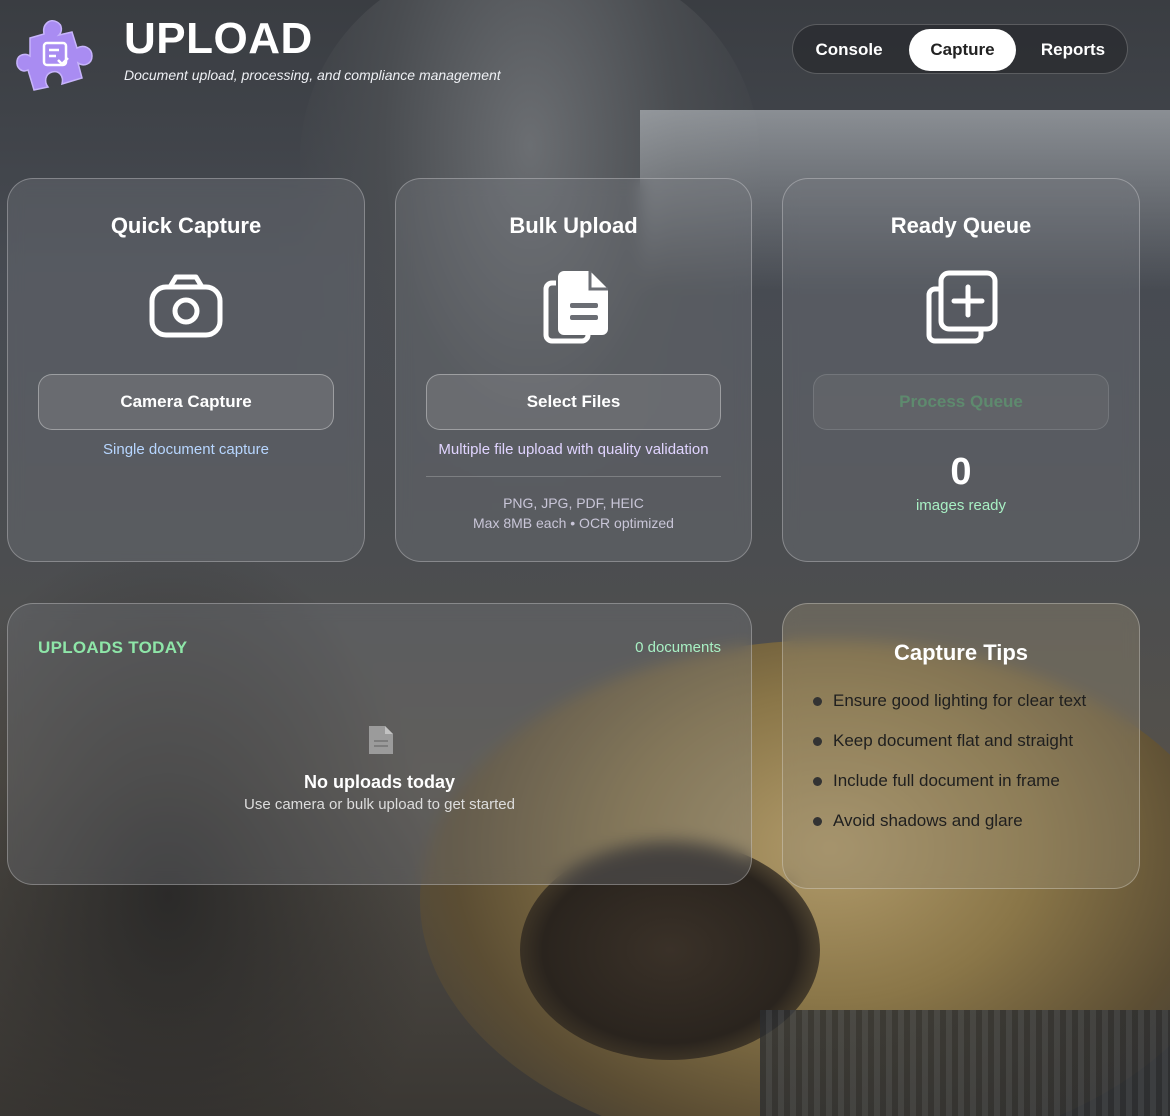 Image resolution: width=1170 pixels, height=1116 pixels. What do you see at coordinates (573, 225) in the screenshot?
I see `bulk-upload-title: Bulk Upload` at bounding box center [573, 225].